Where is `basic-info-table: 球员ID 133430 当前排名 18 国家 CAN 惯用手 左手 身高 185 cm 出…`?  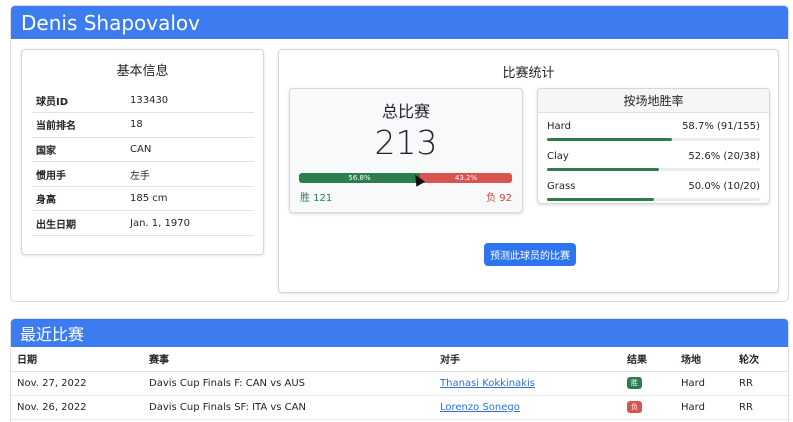 basic-info-table: 球员ID 133430 当前排名 18 国家 CAN 惯用手 左手 身高 185 cm 出… is located at coordinates (143, 162).